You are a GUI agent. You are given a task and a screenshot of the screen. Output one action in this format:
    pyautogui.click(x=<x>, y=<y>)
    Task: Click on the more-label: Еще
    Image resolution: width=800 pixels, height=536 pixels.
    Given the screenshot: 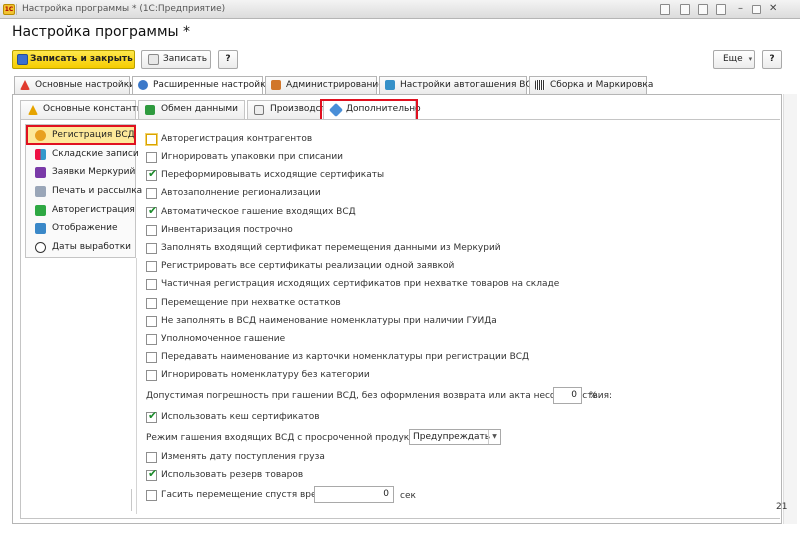 What is the action you would take?
    pyautogui.click(x=733, y=59)
    